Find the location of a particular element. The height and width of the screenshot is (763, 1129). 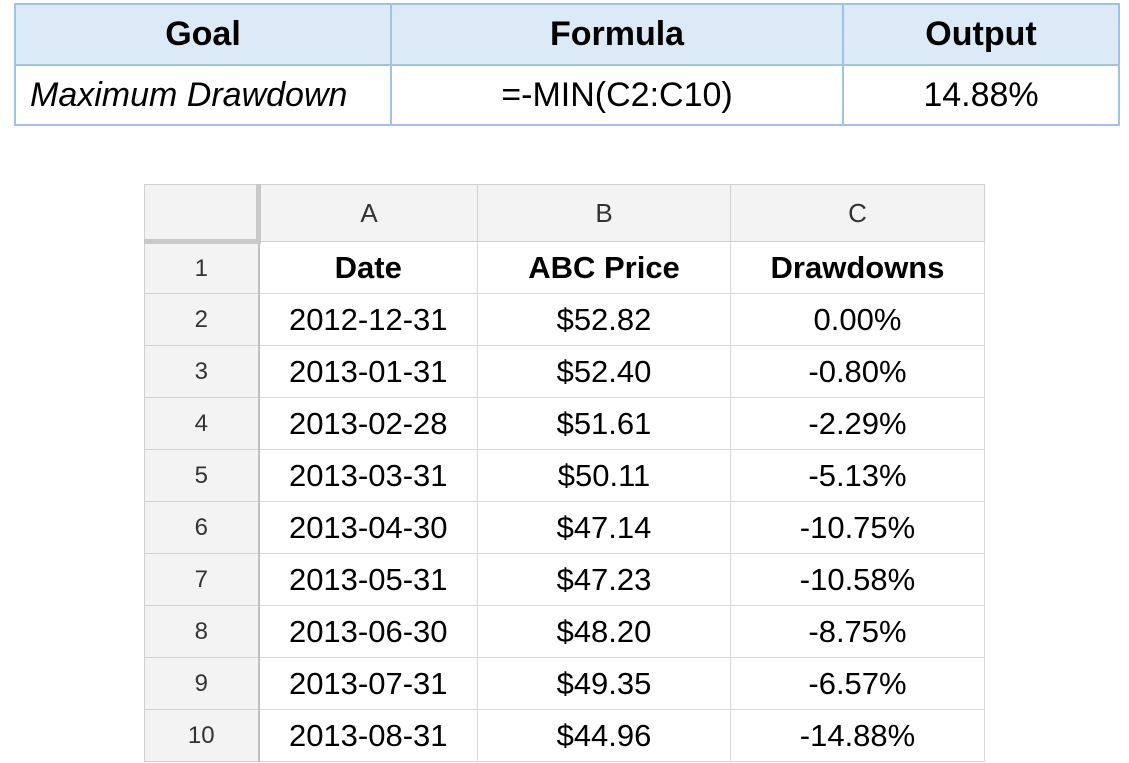

select-all-corner is located at coordinates (202, 214).